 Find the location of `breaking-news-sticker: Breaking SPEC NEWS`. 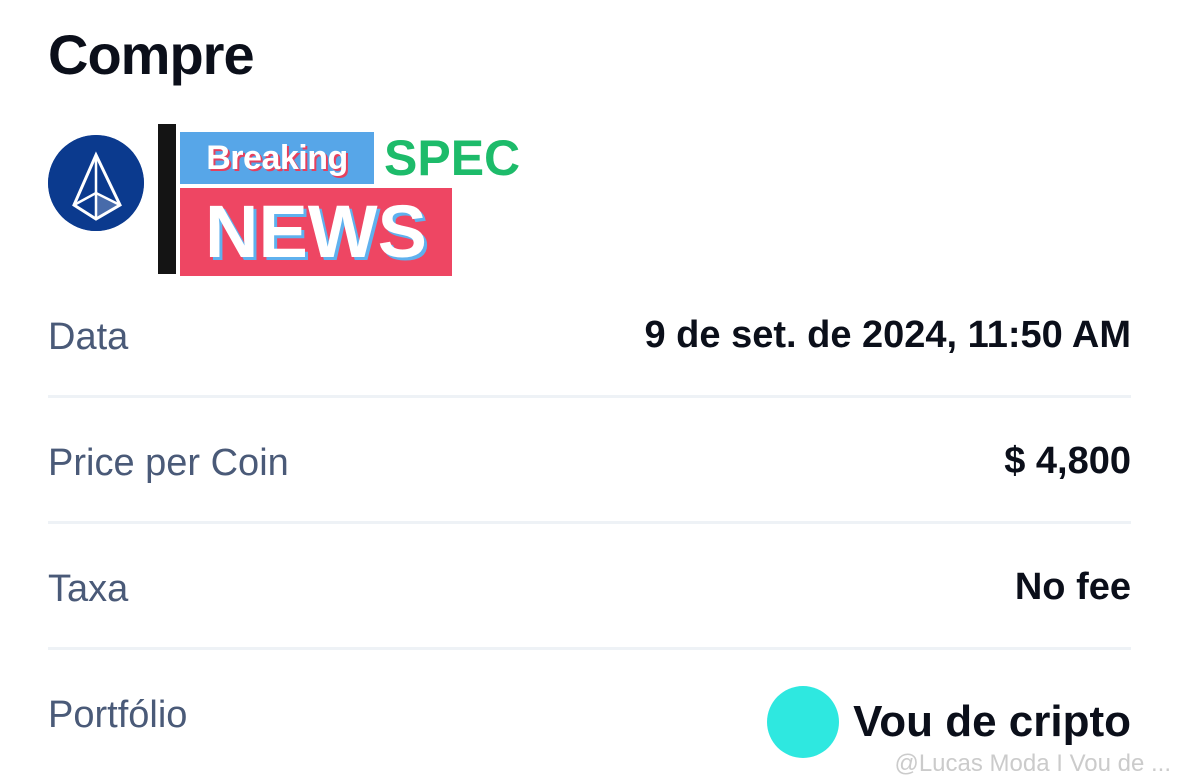

breaking-news-sticker: Breaking SPEC NEWS is located at coordinates (348, 201).